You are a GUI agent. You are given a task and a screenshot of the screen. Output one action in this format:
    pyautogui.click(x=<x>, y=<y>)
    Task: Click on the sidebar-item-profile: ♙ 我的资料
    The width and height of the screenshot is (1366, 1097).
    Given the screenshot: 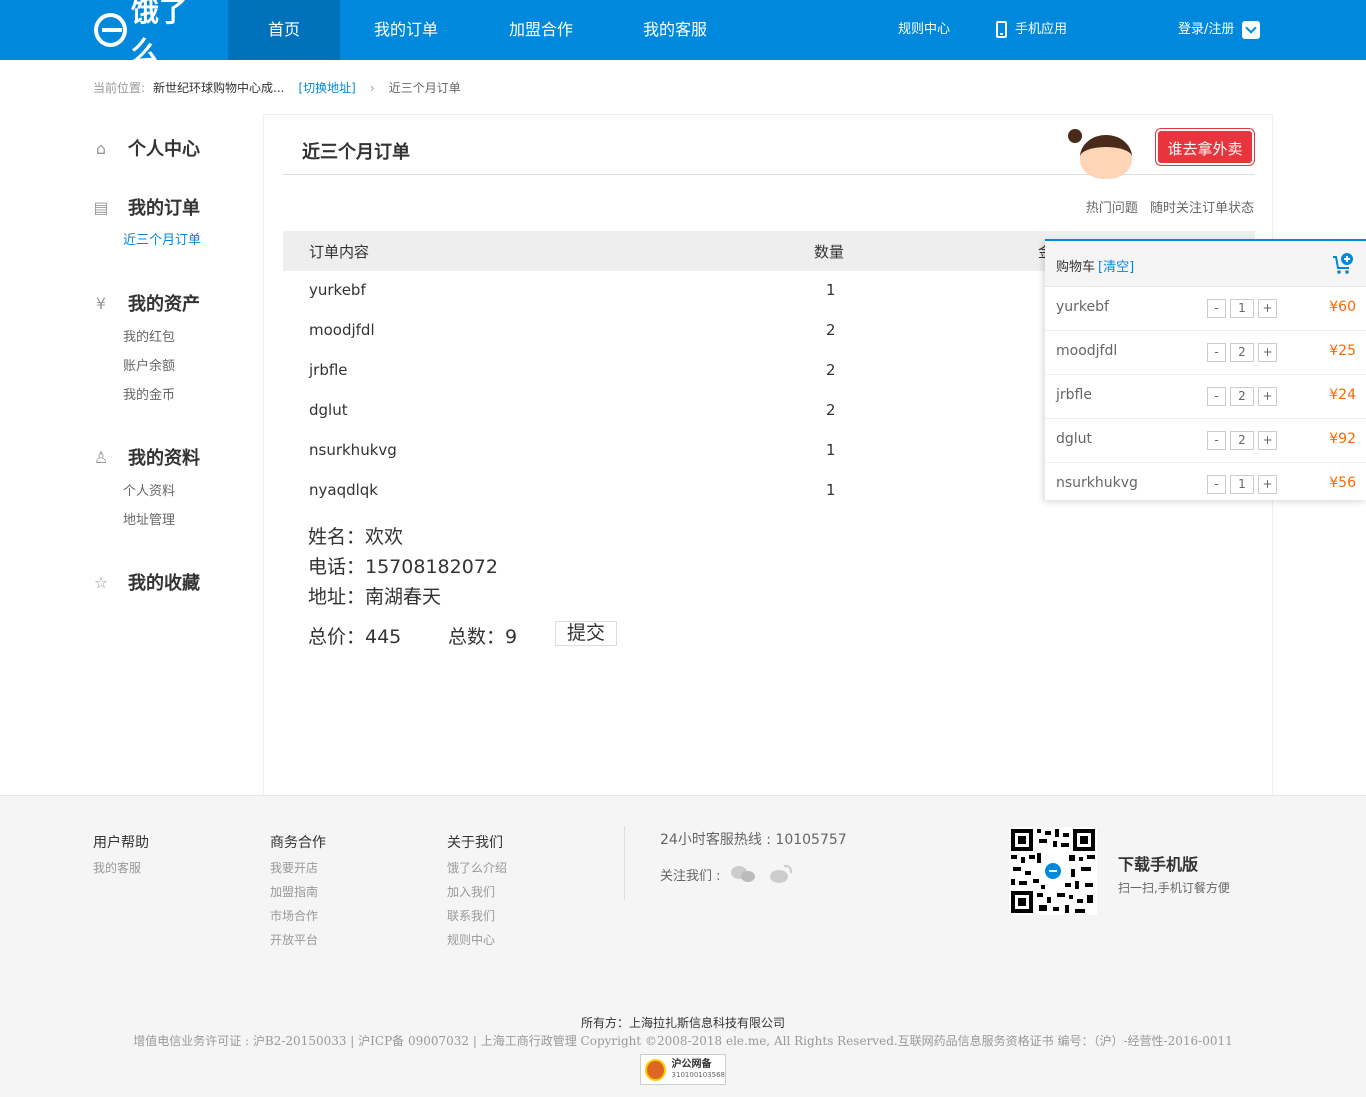 What is the action you would take?
    pyautogui.click(x=146, y=457)
    